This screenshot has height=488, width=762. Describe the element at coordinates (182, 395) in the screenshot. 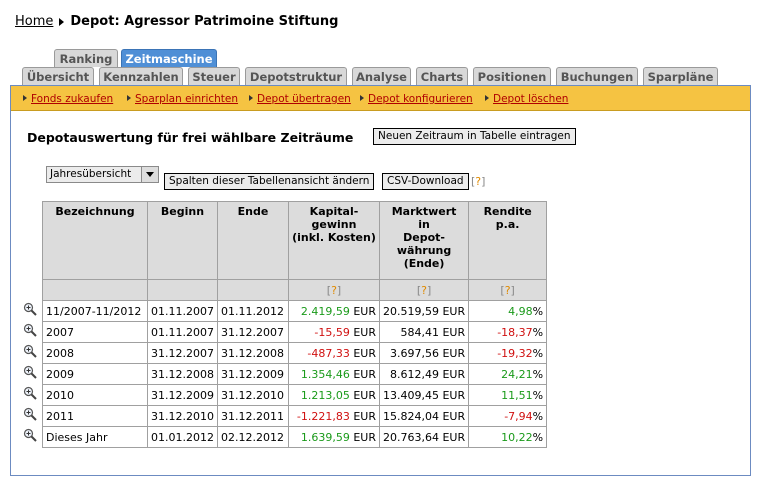

I see `cell-beginn: 31.12.2009` at that location.